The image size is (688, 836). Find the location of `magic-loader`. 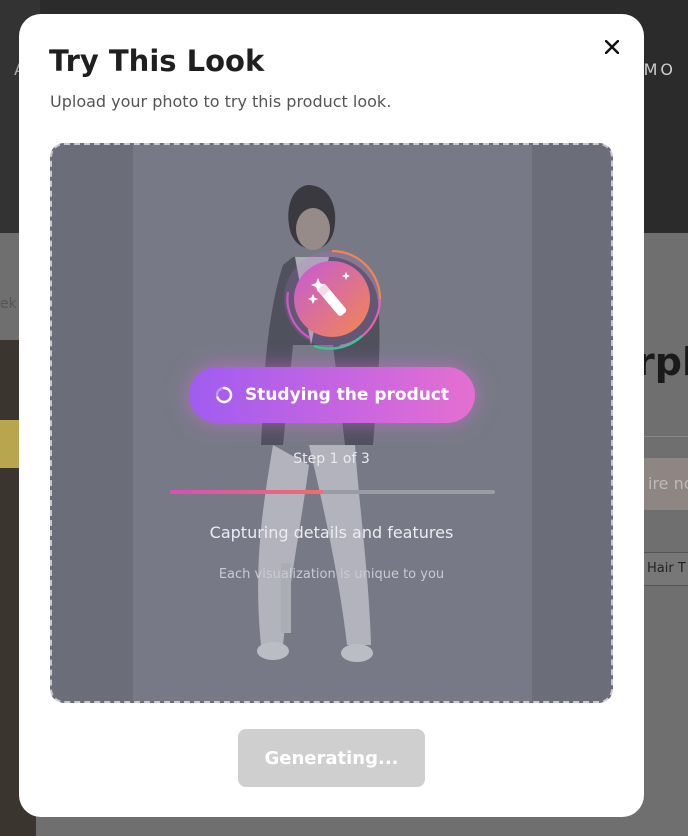

magic-loader is located at coordinates (332, 302).